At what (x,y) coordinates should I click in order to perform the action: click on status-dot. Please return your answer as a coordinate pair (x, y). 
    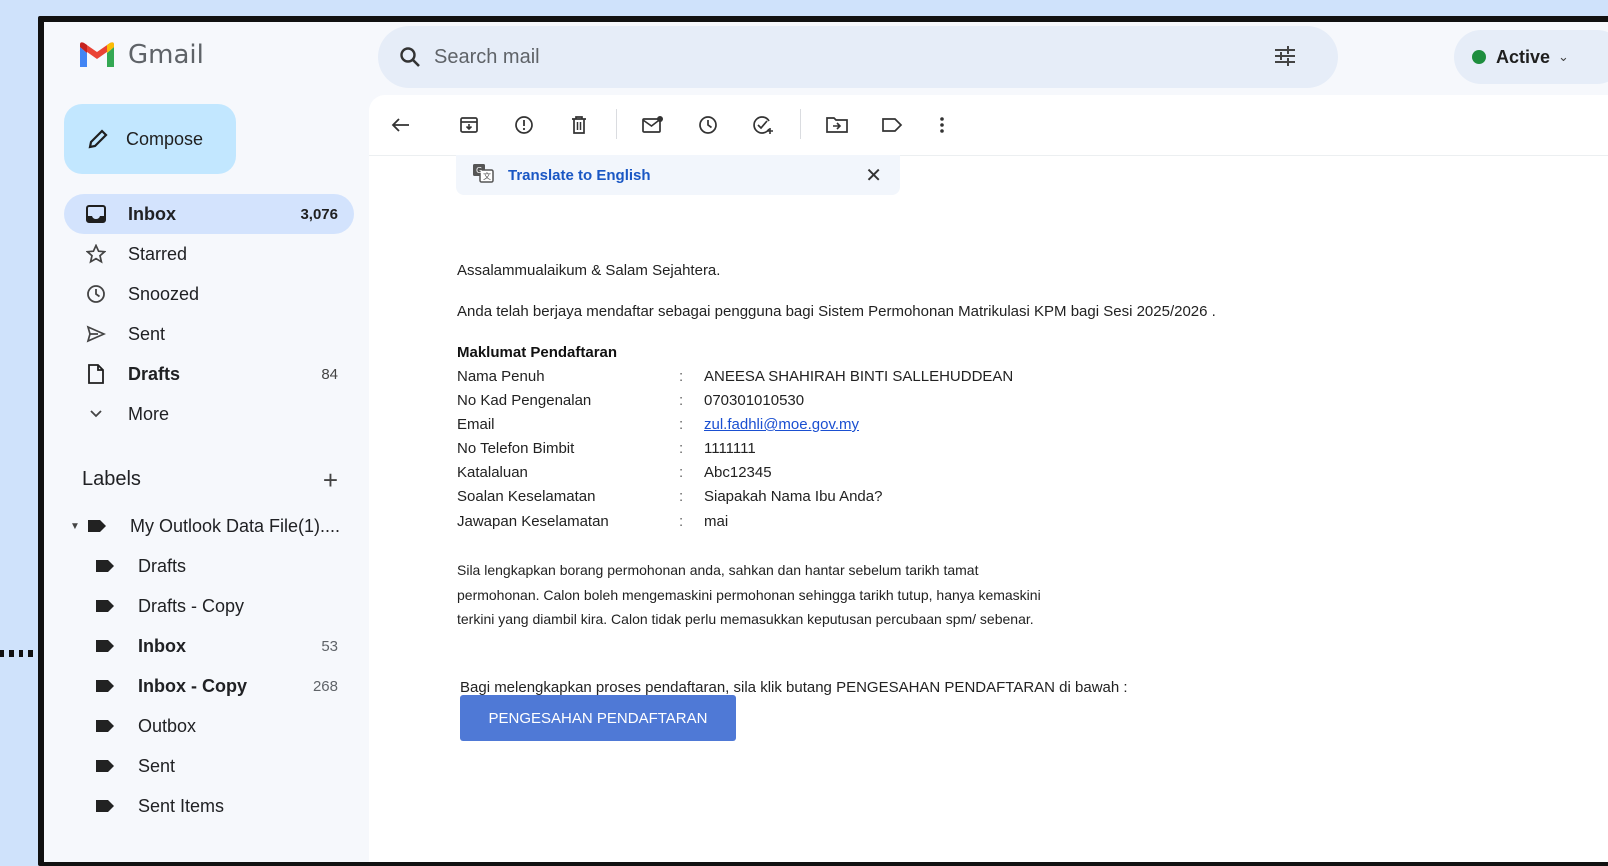
    Looking at the image, I should click on (1479, 57).